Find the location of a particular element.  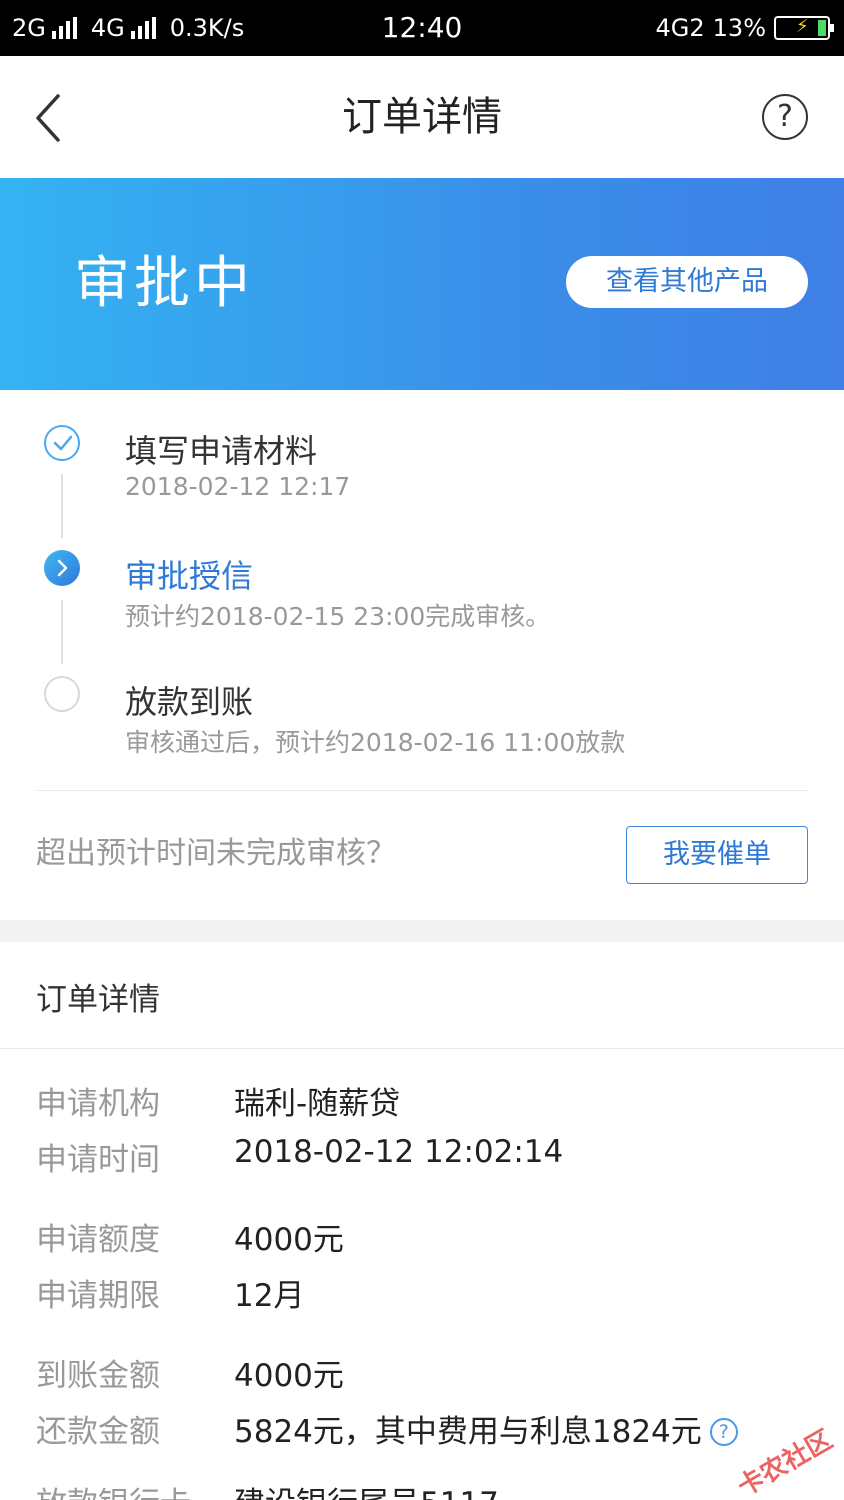

detail-label: 到账金额 is located at coordinates (98, 1376).